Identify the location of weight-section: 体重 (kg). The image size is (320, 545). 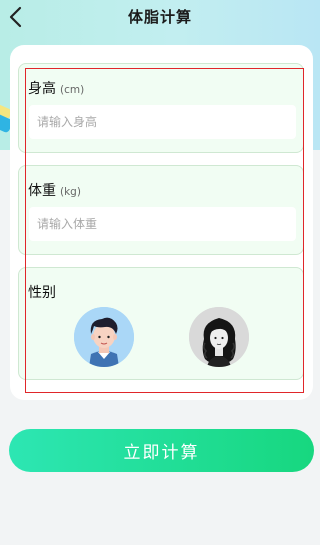
(161, 210).